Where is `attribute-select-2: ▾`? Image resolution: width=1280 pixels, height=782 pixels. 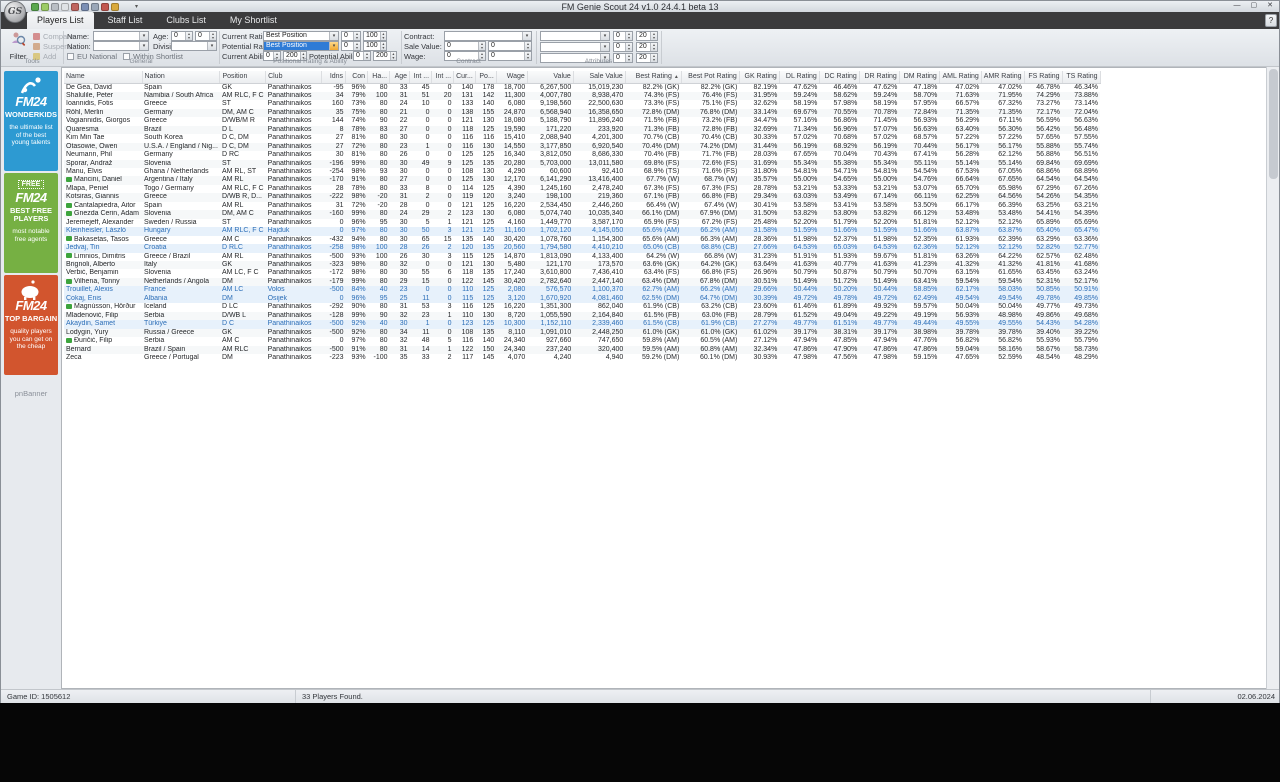 attribute-select-2: ▾ is located at coordinates (575, 47).